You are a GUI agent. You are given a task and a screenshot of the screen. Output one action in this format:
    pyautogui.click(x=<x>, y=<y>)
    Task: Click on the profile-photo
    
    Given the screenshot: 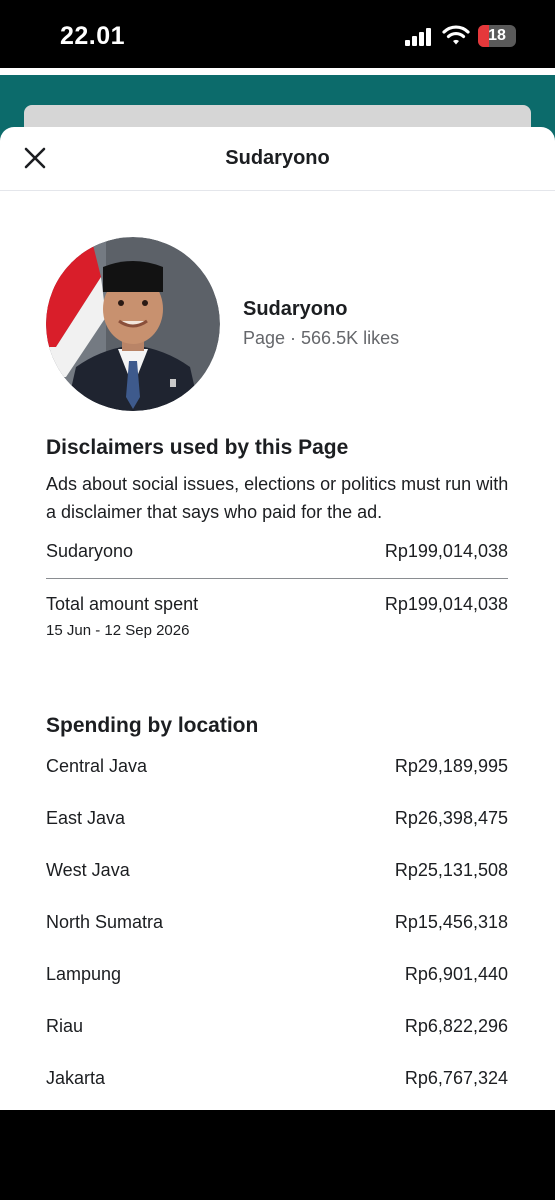 What is the action you would take?
    pyautogui.click(x=133, y=324)
    